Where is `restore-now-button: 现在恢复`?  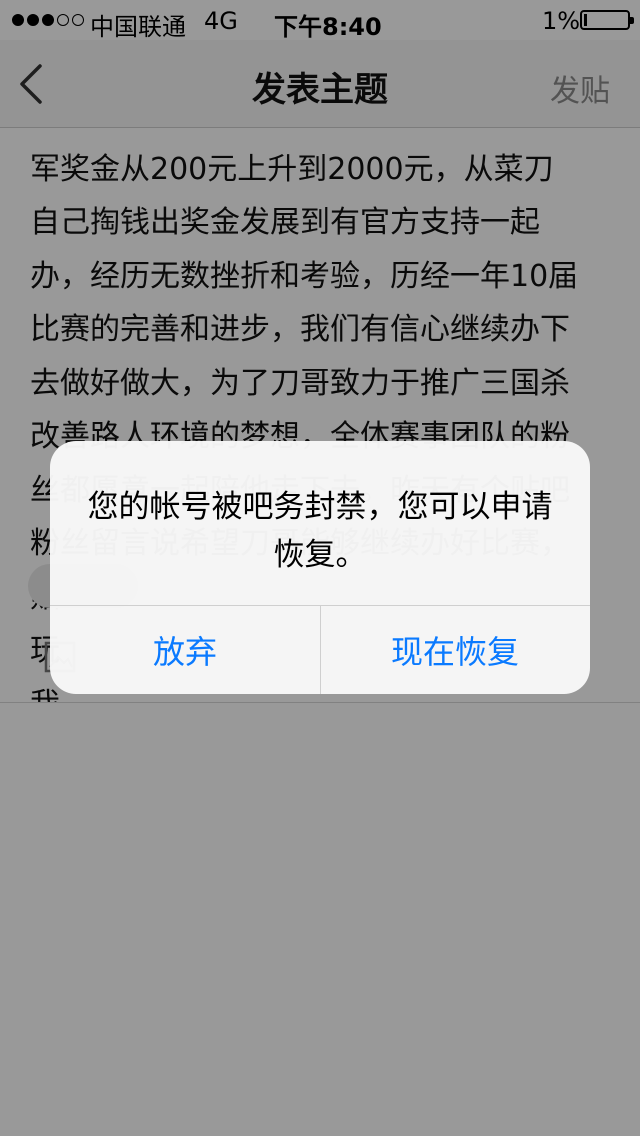 restore-now-button: 现在恢复 is located at coordinates (455, 650).